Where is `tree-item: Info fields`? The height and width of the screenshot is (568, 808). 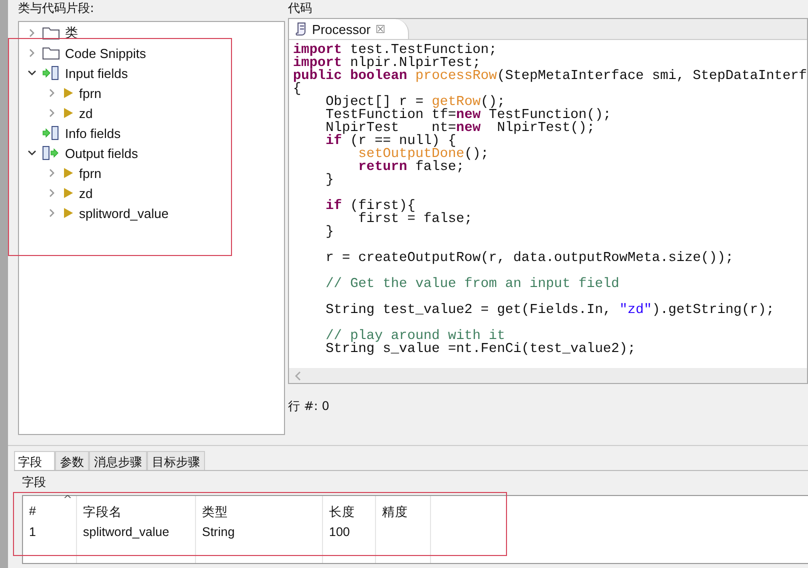
tree-item: Info fields is located at coordinates (93, 133).